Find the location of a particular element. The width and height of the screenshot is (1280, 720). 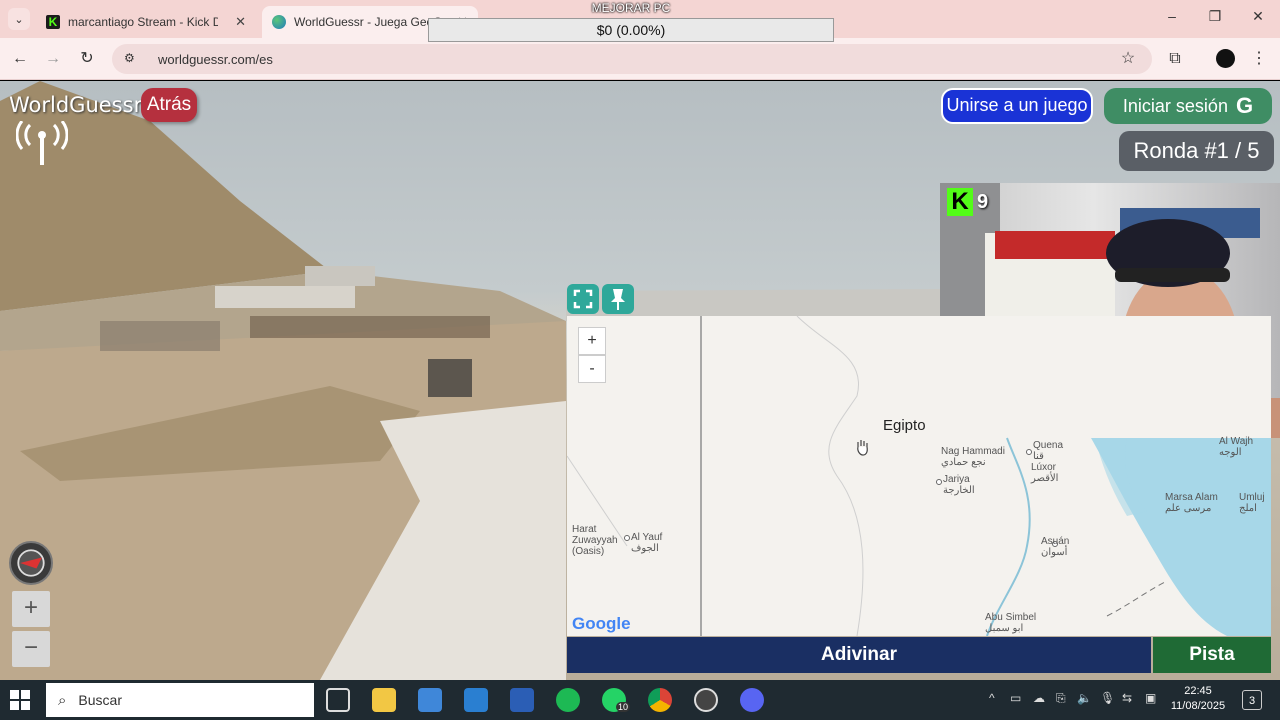

tray-app-icon: ▭ is located at coordinates (1015, 698).